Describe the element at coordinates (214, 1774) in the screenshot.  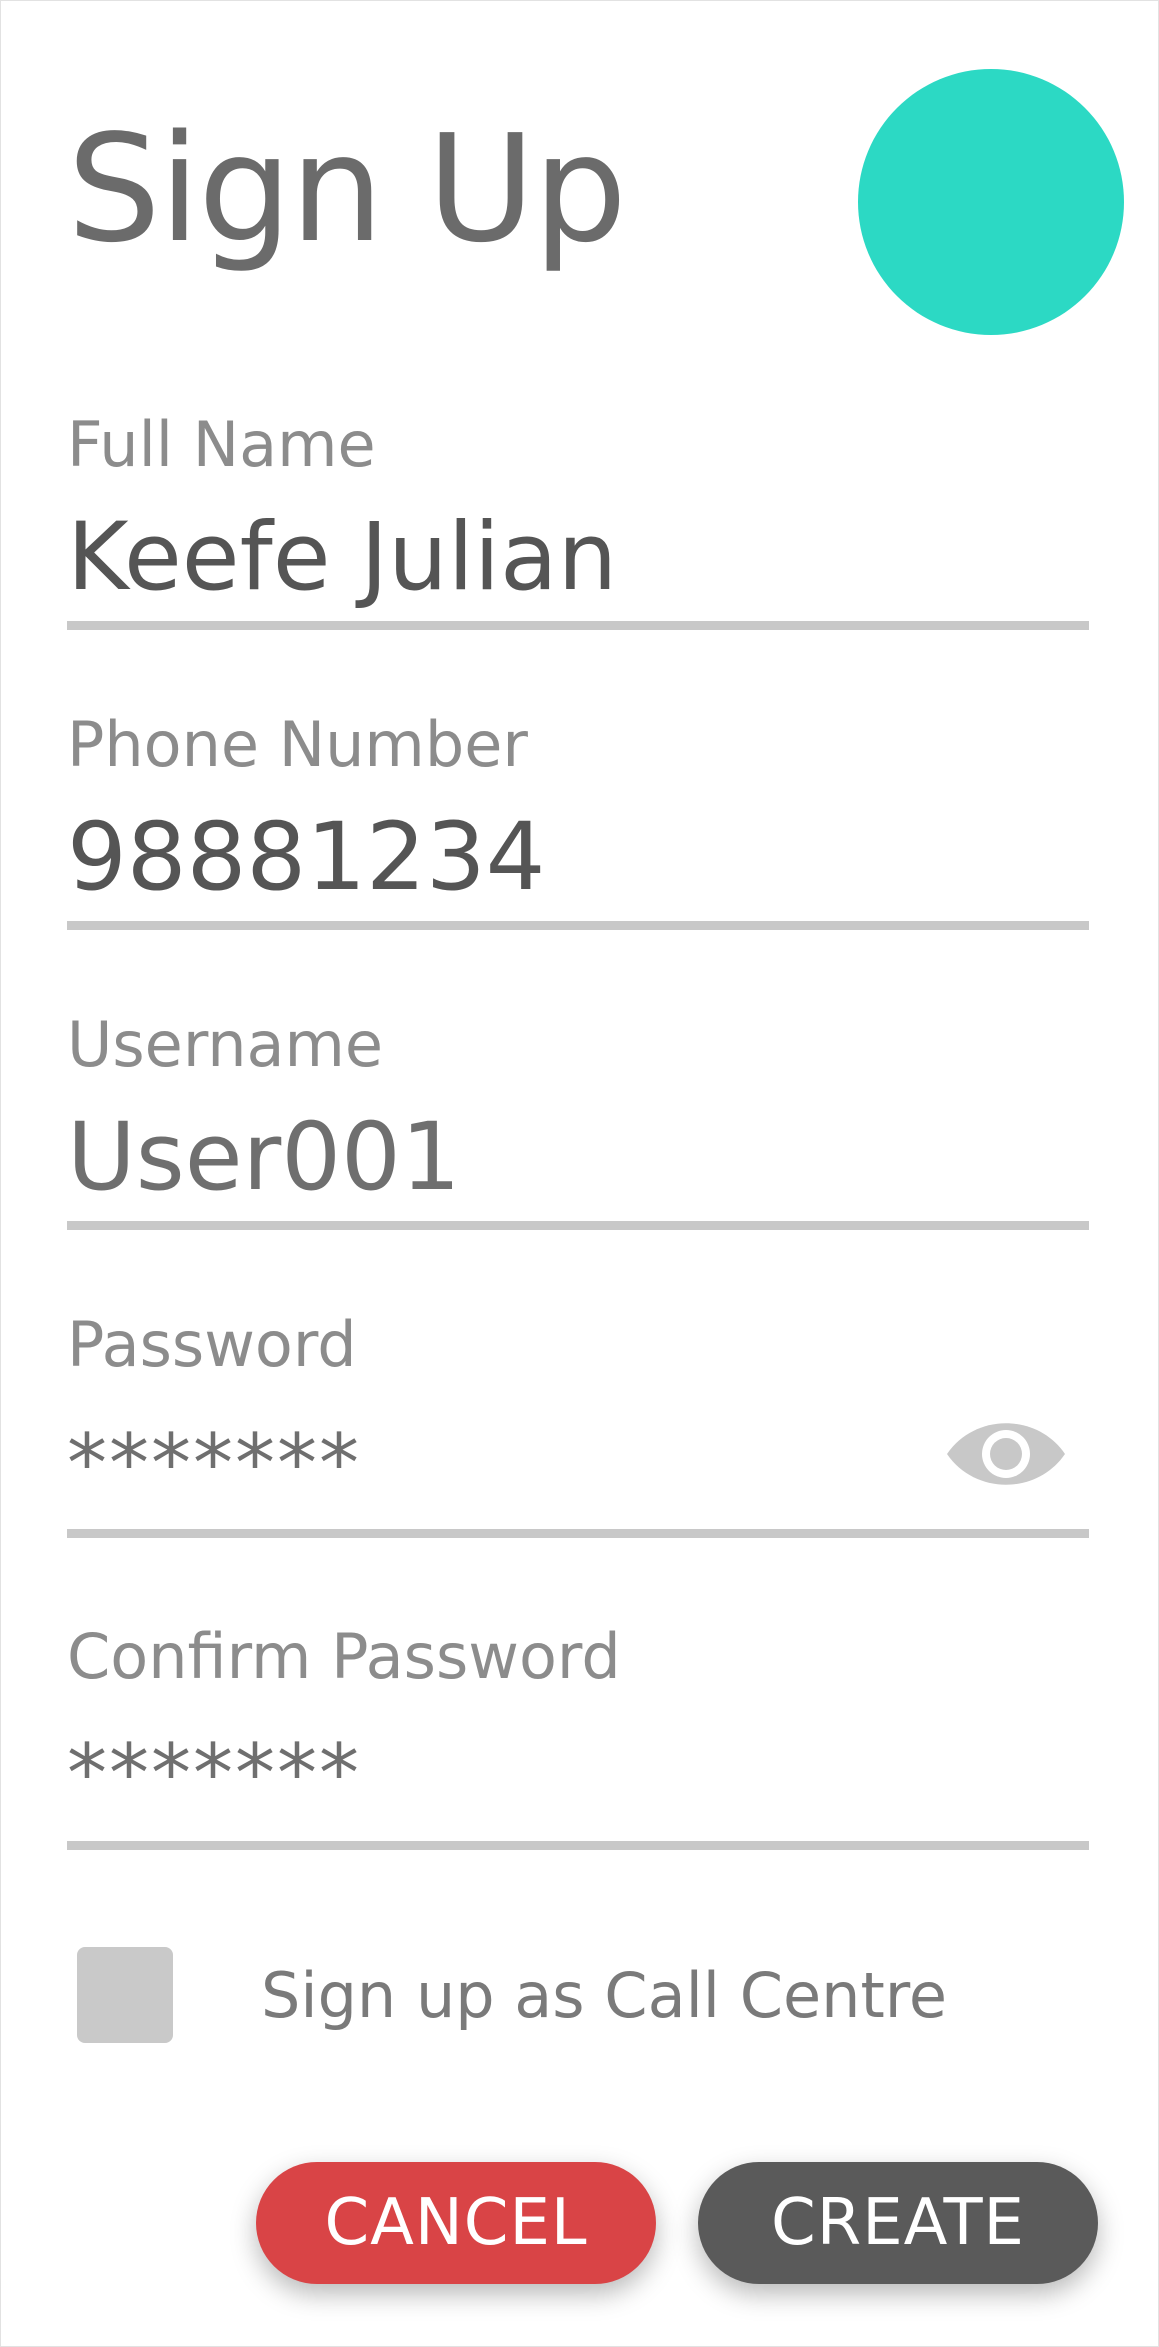
I see `confirm-password-field: *******` at that location.